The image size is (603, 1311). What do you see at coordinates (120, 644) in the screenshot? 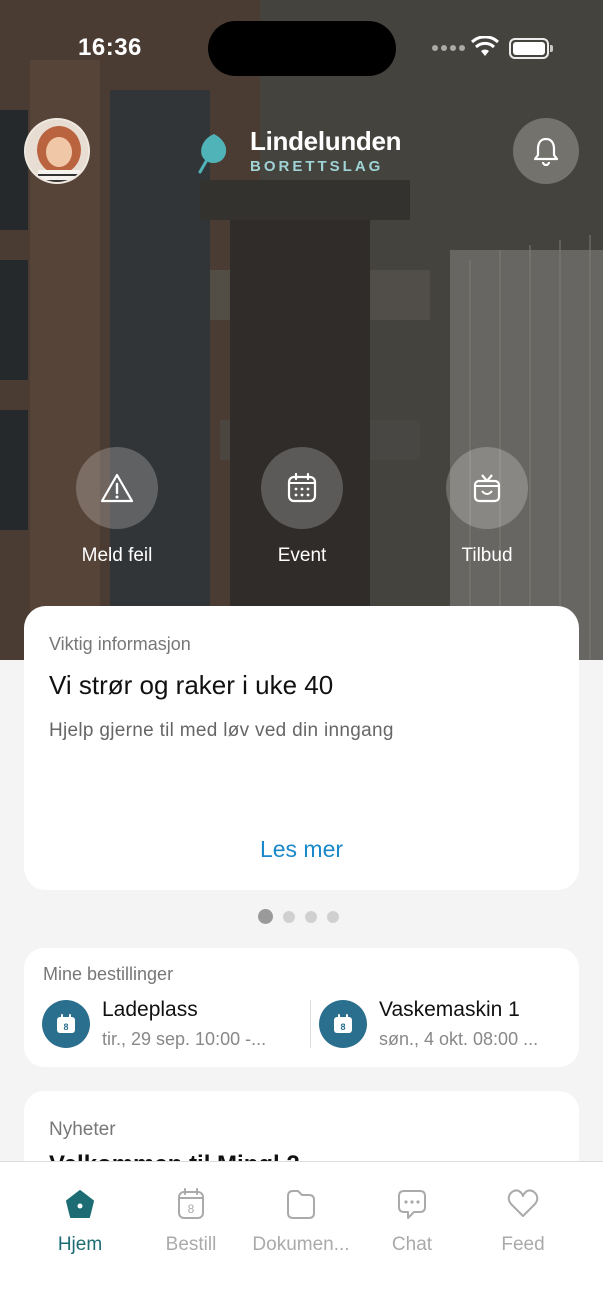
I see `info-eyebrow: Viktig informasjon` at bounding box center [120, 644].